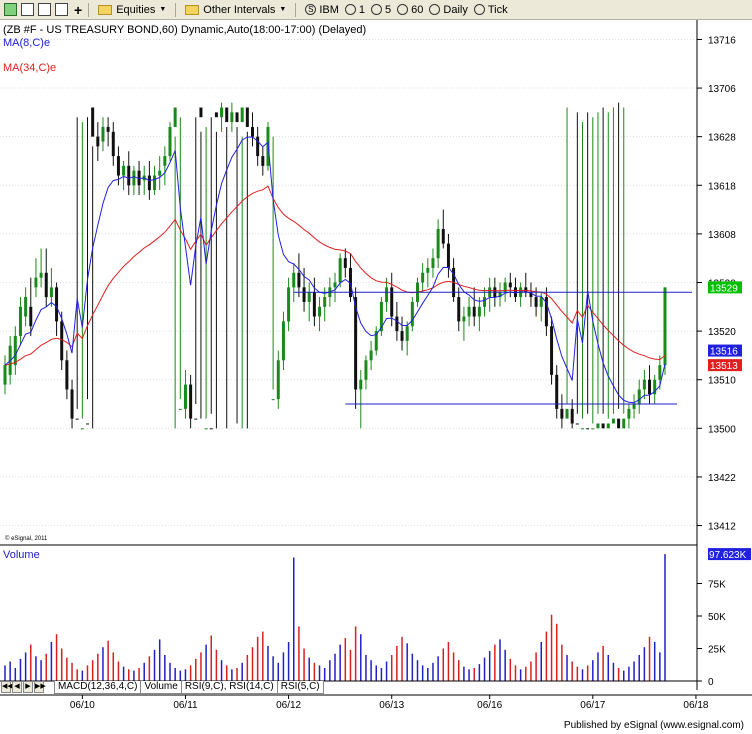 The height and width of the screenshot is (734, 752). What do you see at coordinates (362, 9) in the screenshot?
I see `interval-1-label: 1` at bounding box center [362, 9].